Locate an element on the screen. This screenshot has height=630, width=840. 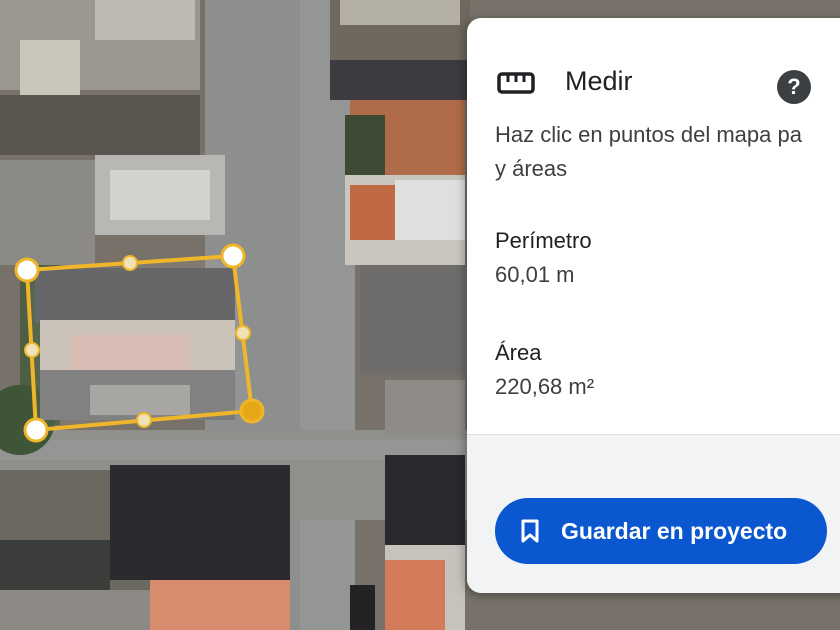
vertex-handle-top-right is located at coordinates (233, 256).